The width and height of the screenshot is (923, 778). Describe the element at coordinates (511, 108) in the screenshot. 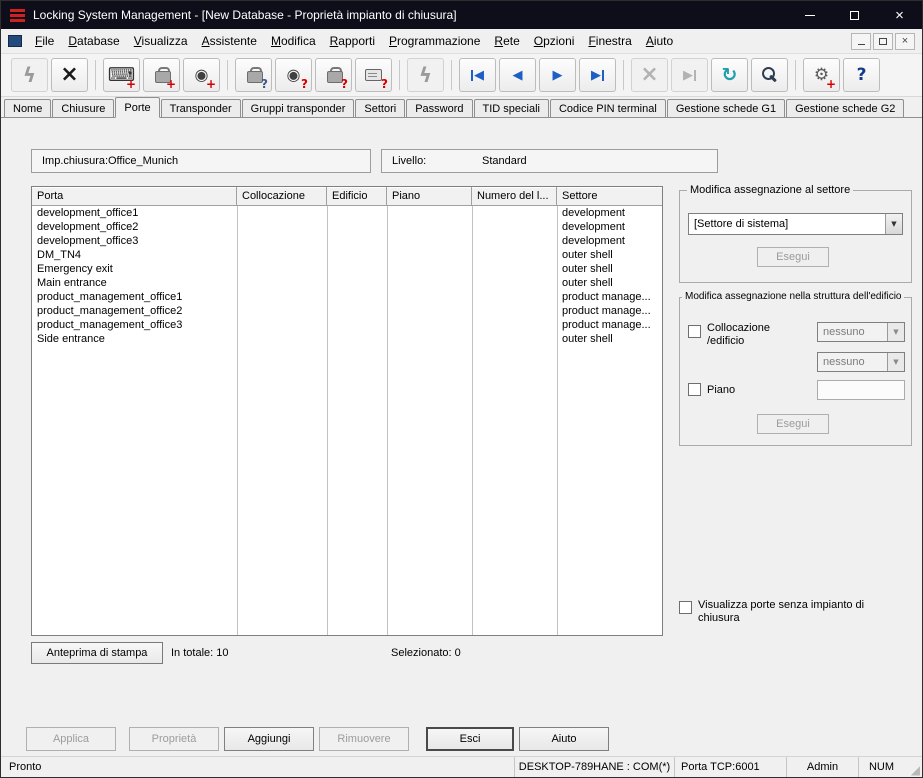

I see `tab-tid-speciali: TID speciali` at that location.